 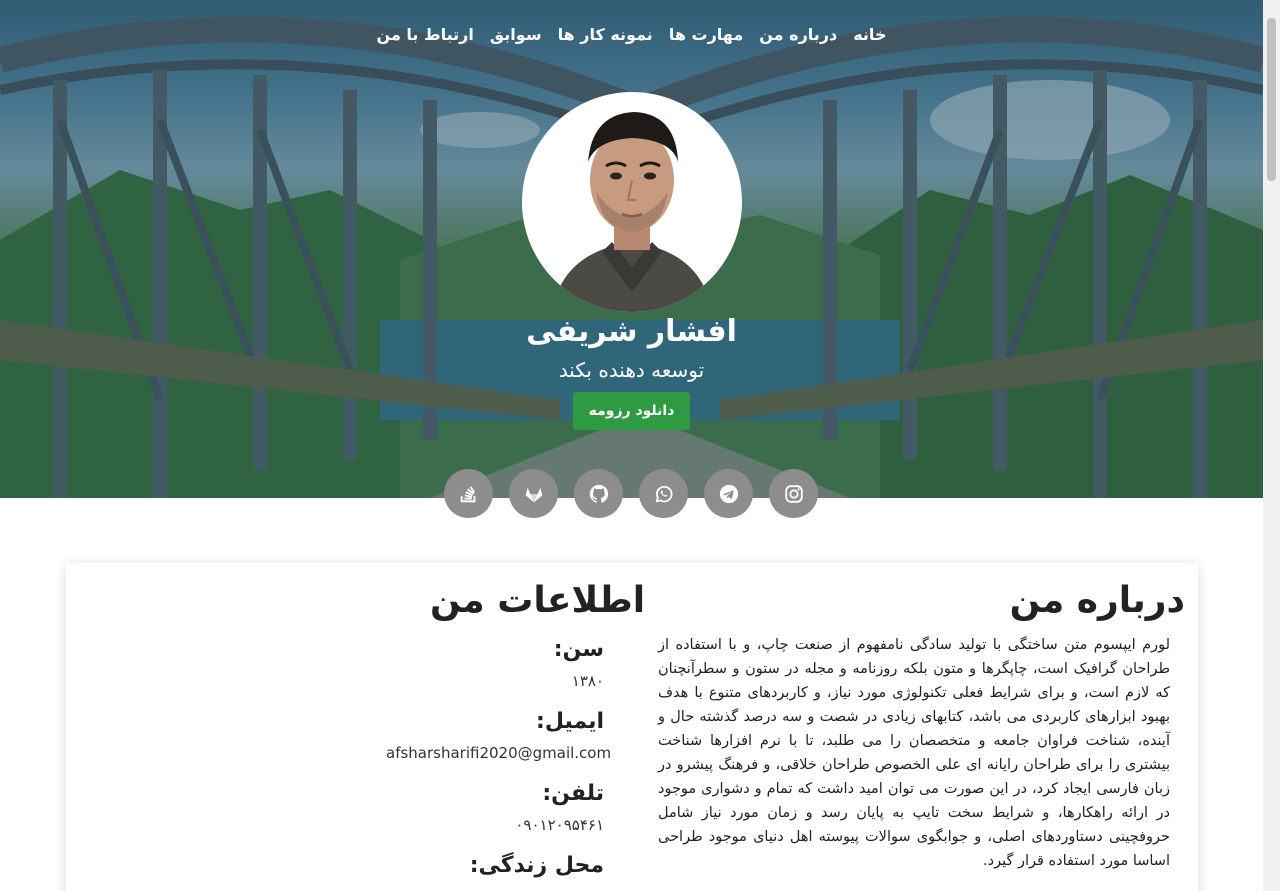 I want to click on stackoverflow-icon, so click(x=467, y=493).